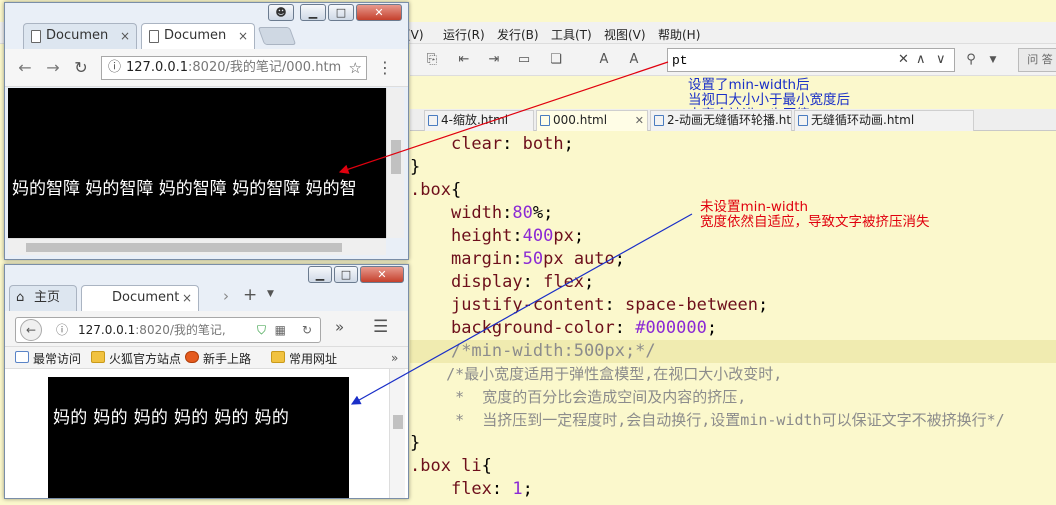  I want to click on step-forward-icon: ⇥, so click(494, 60).